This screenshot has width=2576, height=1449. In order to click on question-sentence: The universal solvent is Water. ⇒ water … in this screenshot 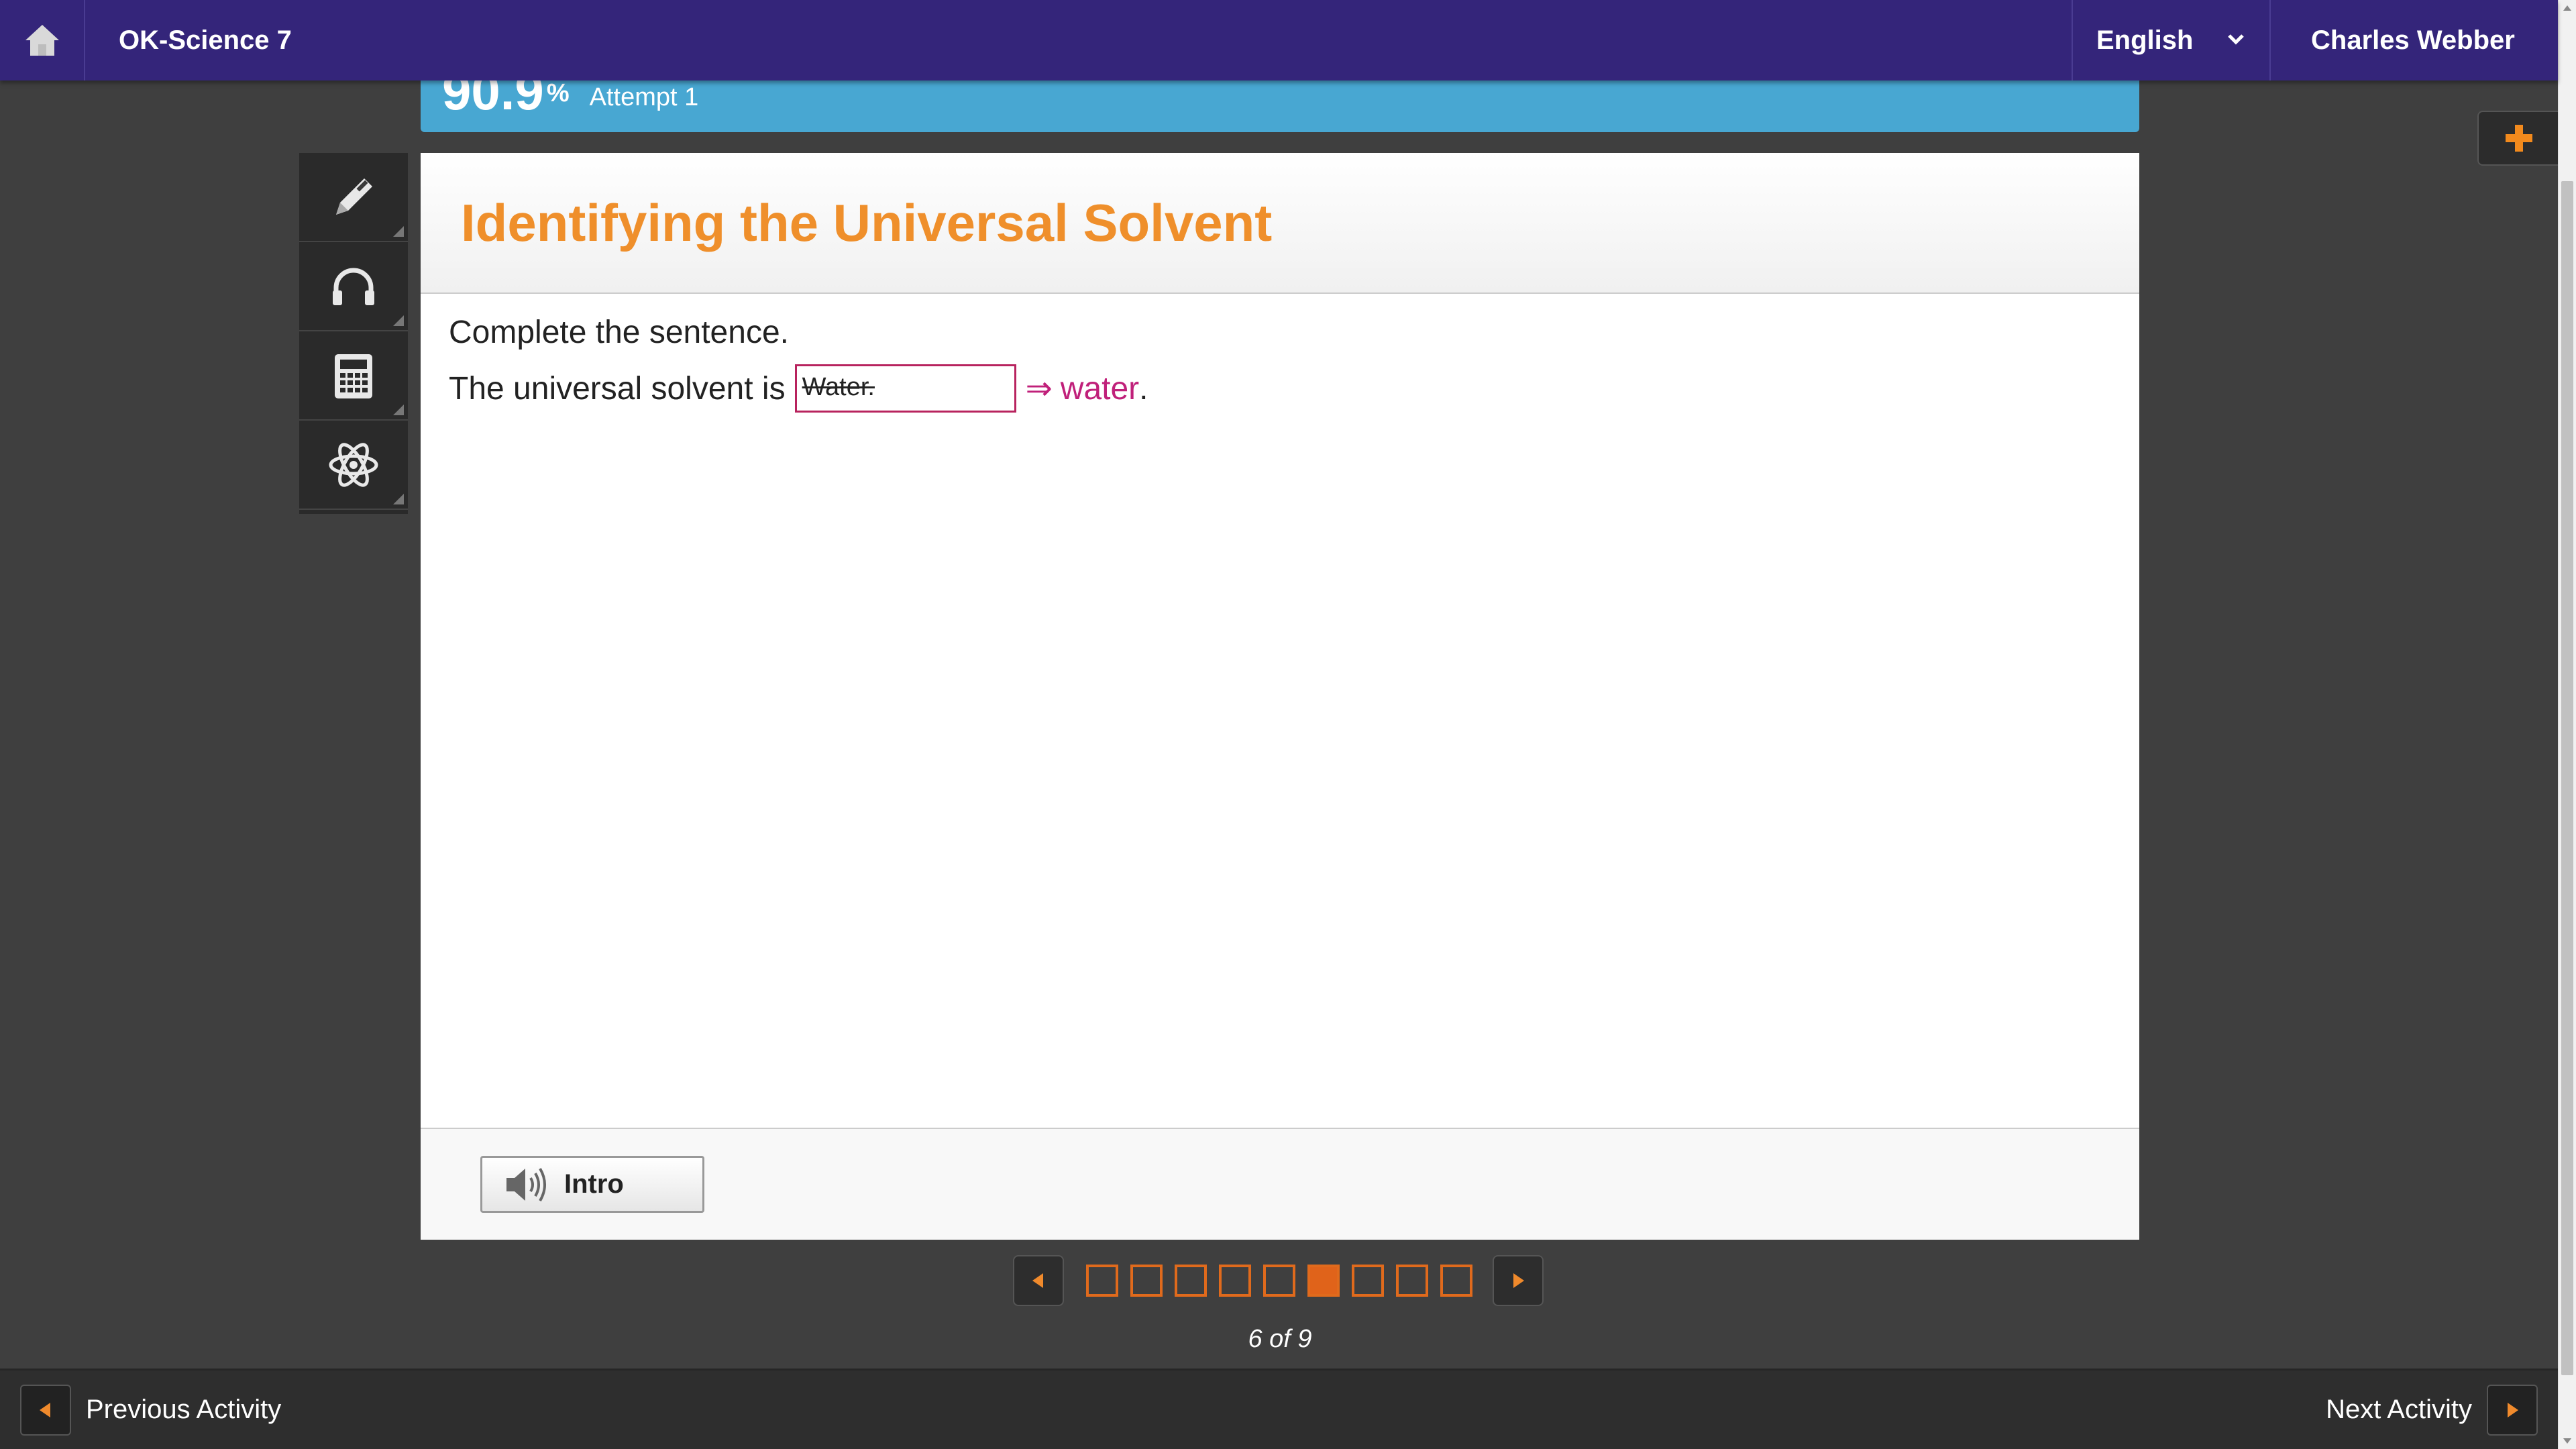, I will do `click(1280, 388)`.